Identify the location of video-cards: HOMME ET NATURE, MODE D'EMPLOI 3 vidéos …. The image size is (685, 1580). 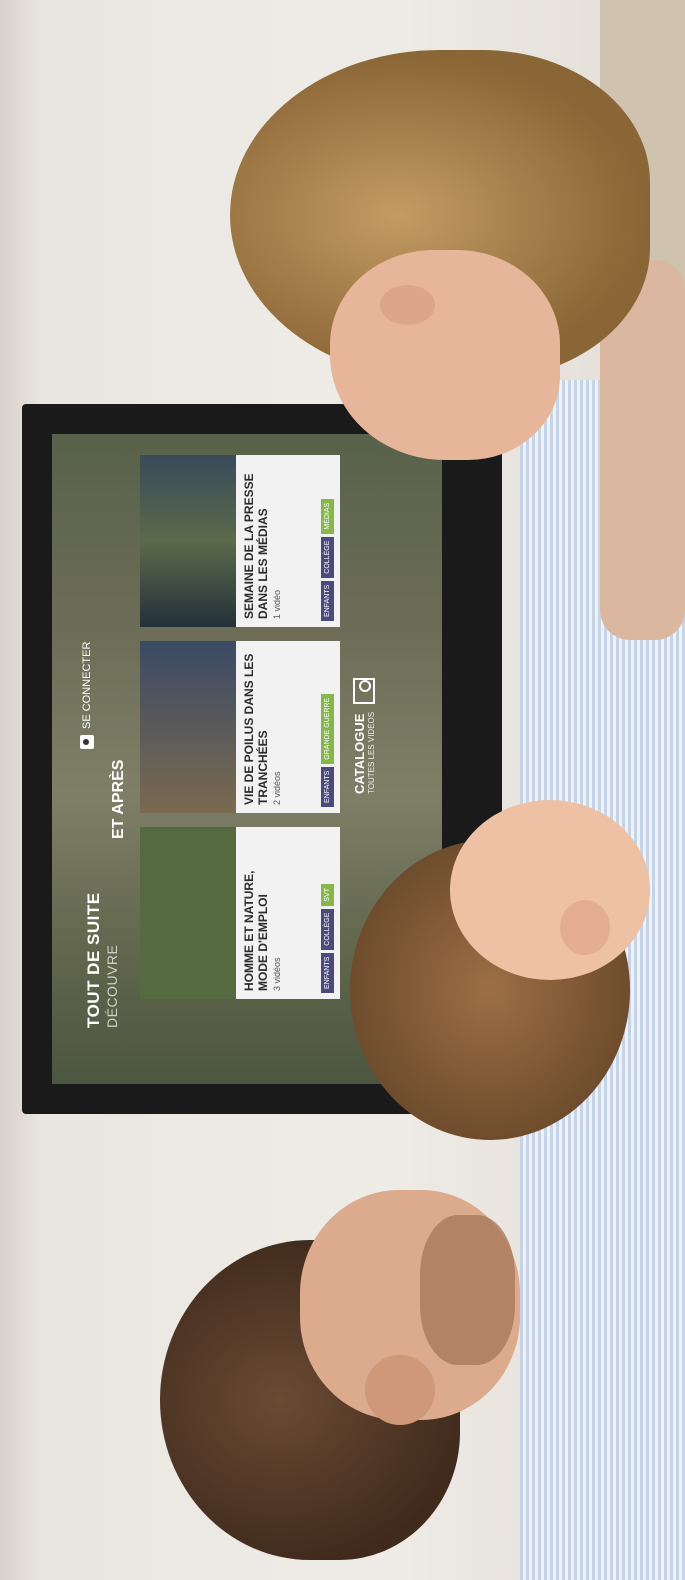
(240, 727).